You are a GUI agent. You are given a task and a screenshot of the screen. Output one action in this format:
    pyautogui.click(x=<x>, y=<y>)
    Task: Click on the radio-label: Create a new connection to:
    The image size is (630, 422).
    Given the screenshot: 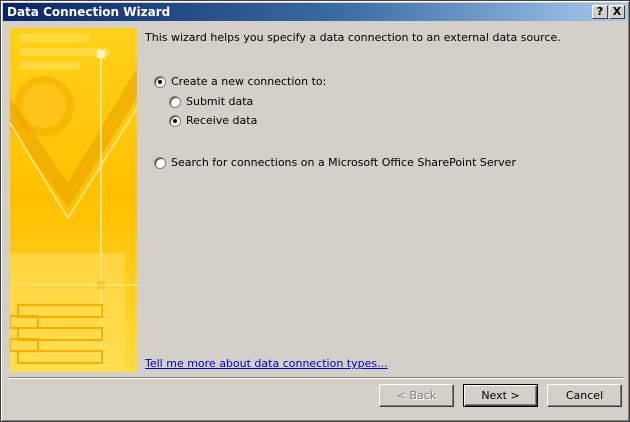 What is the action you would take?
    pyautogui.click(x=249, y=81)
    